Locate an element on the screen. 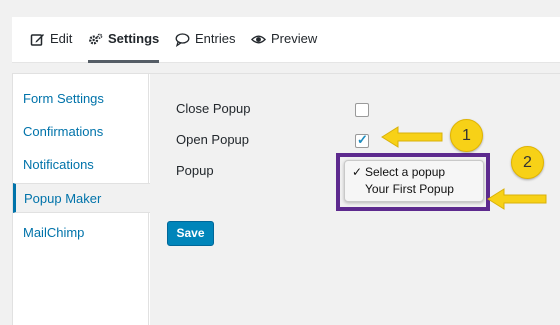 The image size is (560, 325). tab-settings-label: Settings is located at coordinates (134, 38).